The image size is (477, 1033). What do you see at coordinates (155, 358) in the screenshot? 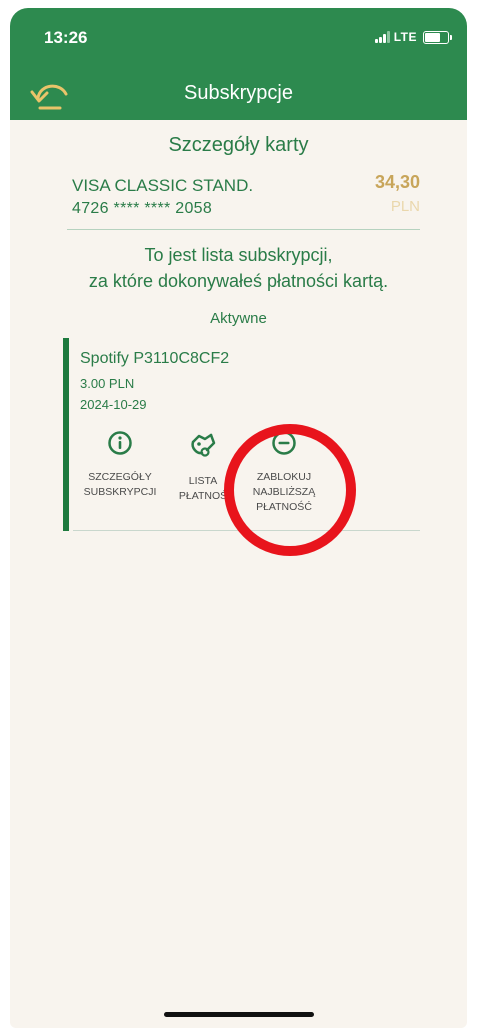
I see `subscription-name: Spotify P3110C8CF2` at bounding box center [155, 358].